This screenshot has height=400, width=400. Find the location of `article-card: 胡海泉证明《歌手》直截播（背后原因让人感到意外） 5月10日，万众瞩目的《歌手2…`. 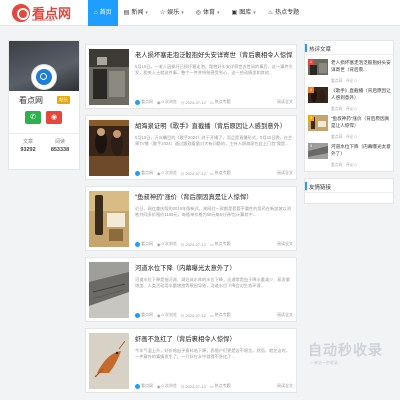

article-card: 胡海泉证明《歌手》直截播（背后原因让人感到意外） 5月10日，万众瞩目的《歌手2… is located at coordinates (191, 147).